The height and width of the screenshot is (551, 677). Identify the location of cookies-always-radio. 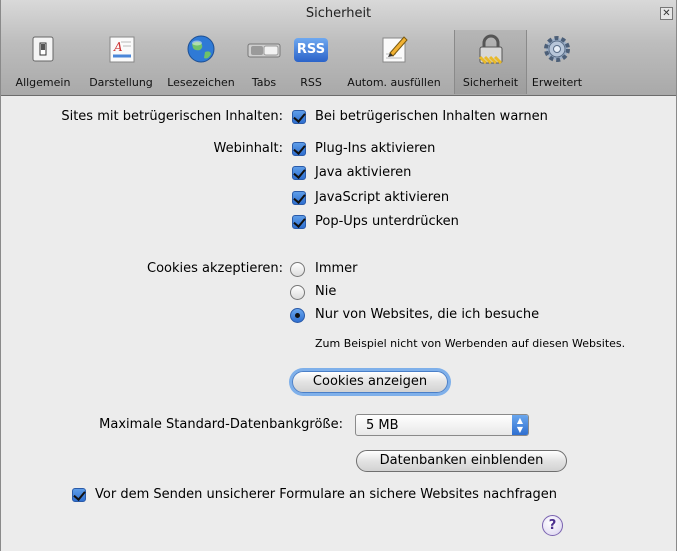
(297, 269).